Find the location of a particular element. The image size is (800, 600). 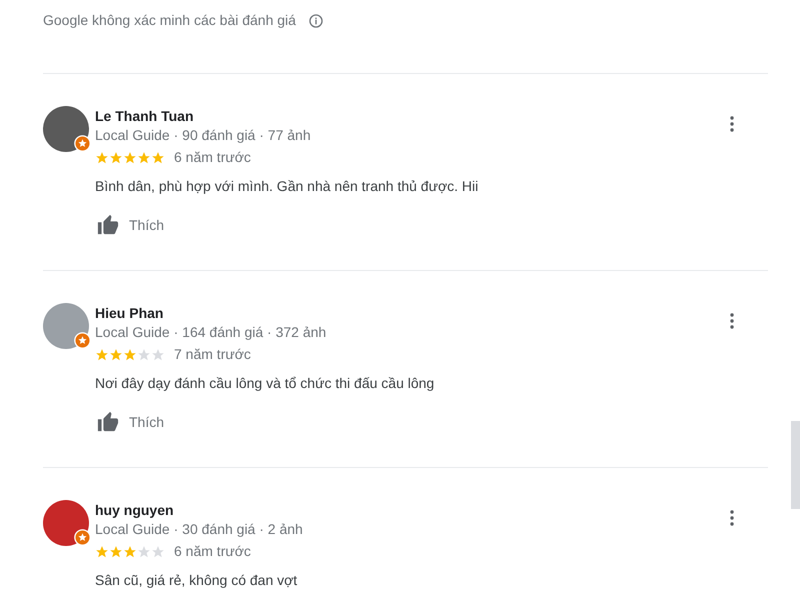

reviewer-name: huy nguyen is located at coordinates (407, 510).